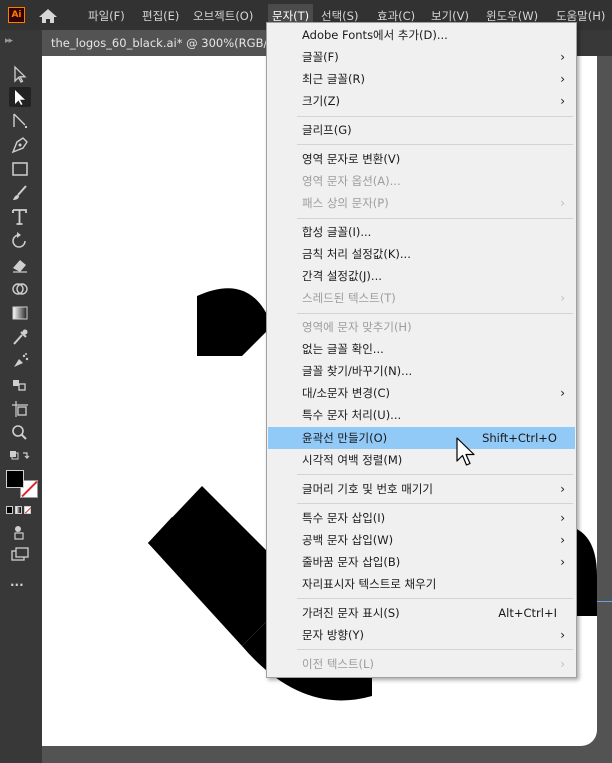 The height and width of the screenshot is (763, 612). I want to click on menu-item-insert-break: 줄바꿈 문자 삽입(B) ›, so click(421, 562).